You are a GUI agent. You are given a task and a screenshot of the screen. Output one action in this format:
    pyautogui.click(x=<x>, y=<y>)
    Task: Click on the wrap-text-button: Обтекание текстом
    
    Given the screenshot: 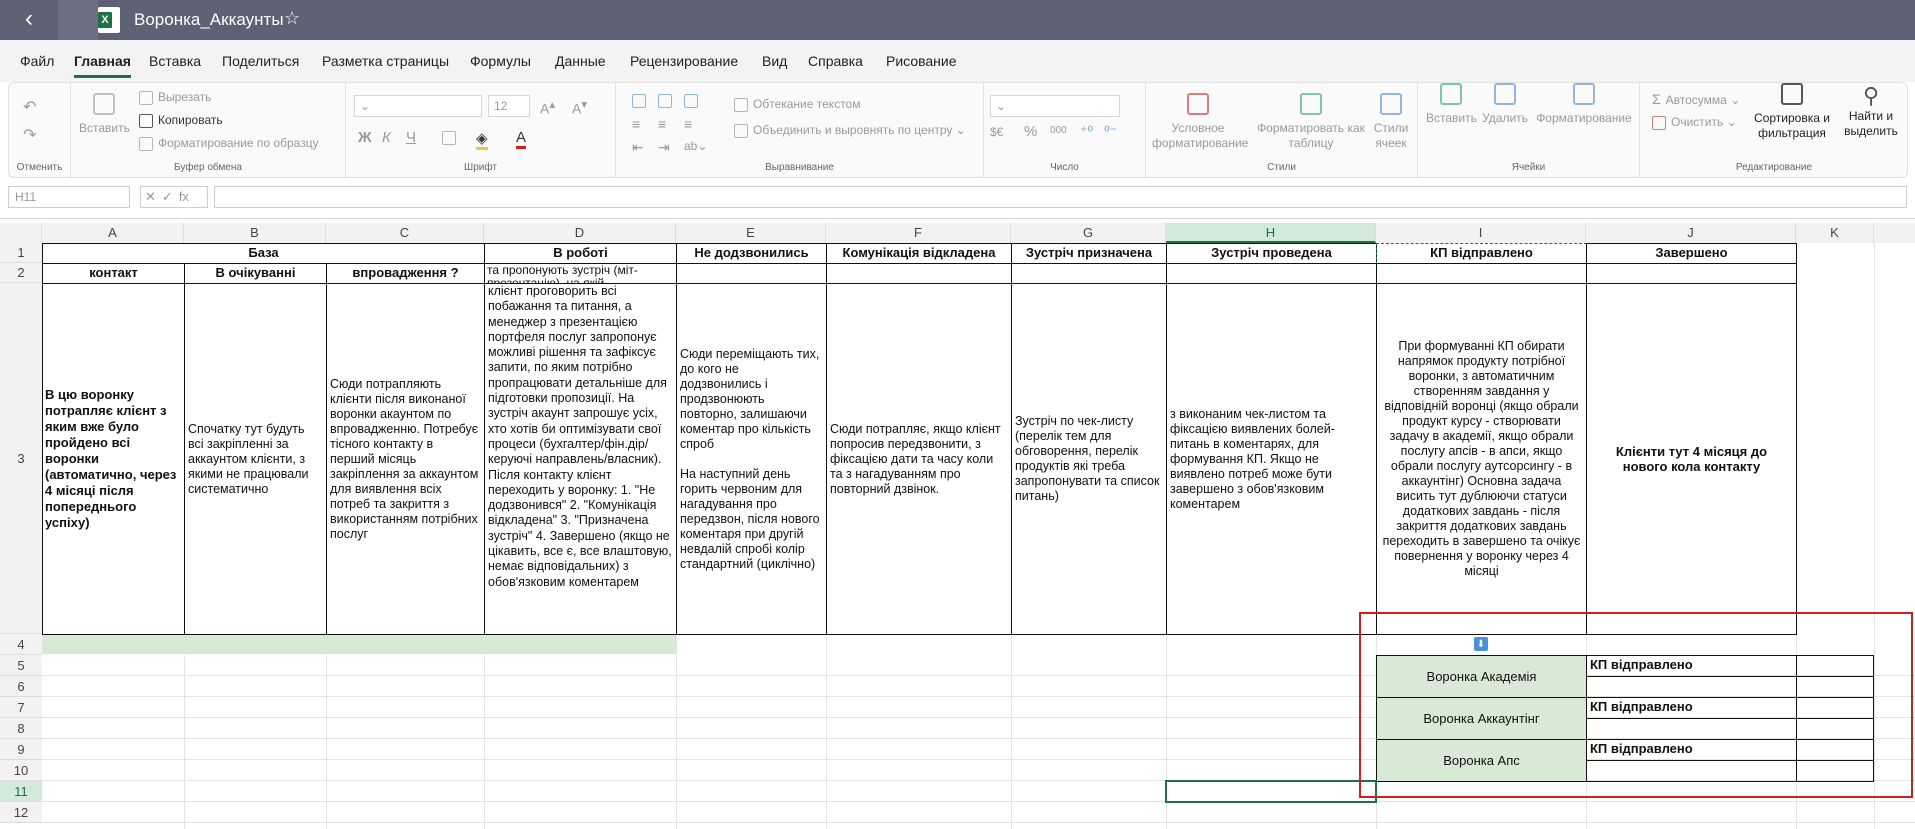 What is the action you would take?
    pyautogui.click(x=797, y=104)
    